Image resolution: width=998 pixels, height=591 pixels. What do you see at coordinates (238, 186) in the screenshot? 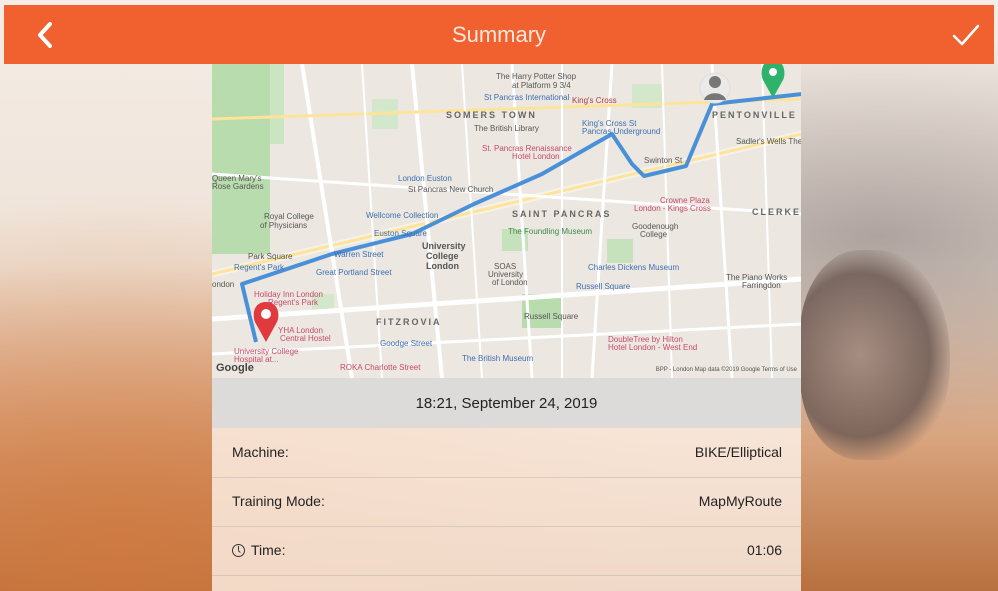
I see `map-label: Rose Gardens` at bounding box center [238, 186].